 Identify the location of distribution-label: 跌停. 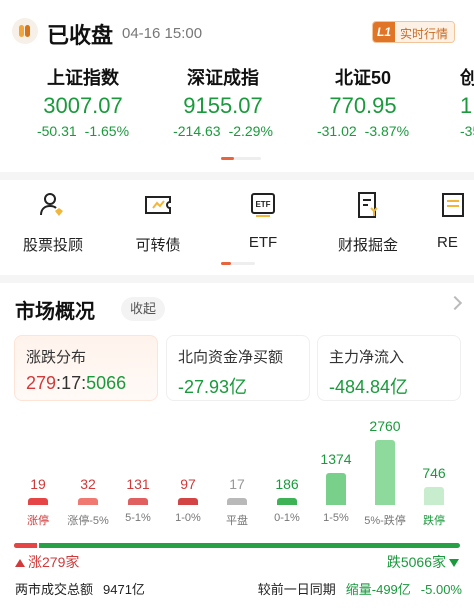
(434, 521).